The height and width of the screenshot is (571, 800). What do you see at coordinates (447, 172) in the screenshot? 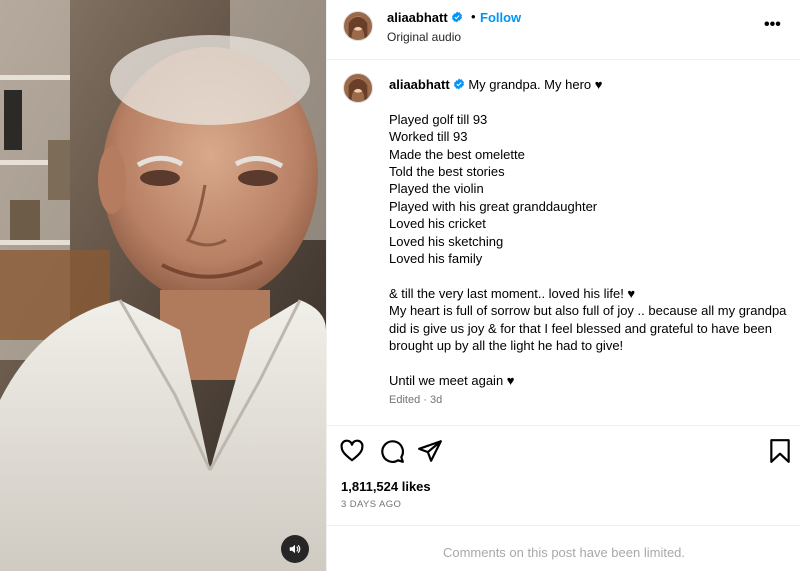
I see `caption-line: Told the best stories` at bounding box center [447, 172].